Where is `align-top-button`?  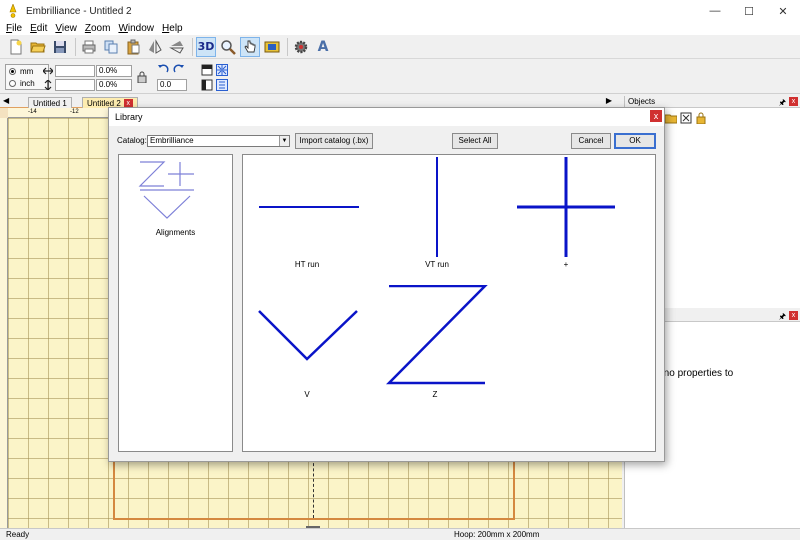 align-top-button is located at coordinates (207, 70).